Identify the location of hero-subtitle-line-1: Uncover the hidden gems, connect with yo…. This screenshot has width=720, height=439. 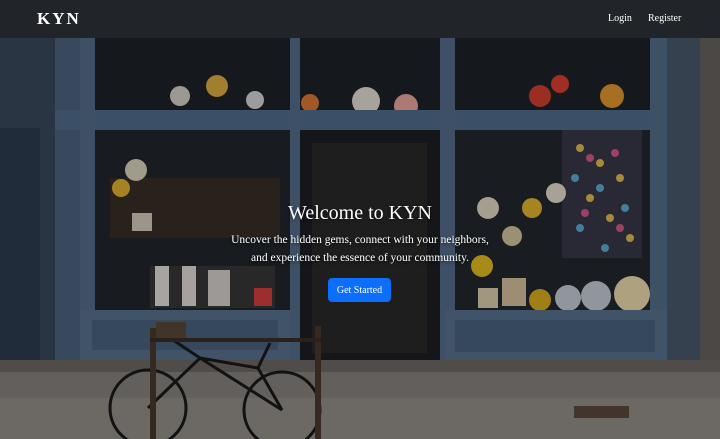
(360, 240).